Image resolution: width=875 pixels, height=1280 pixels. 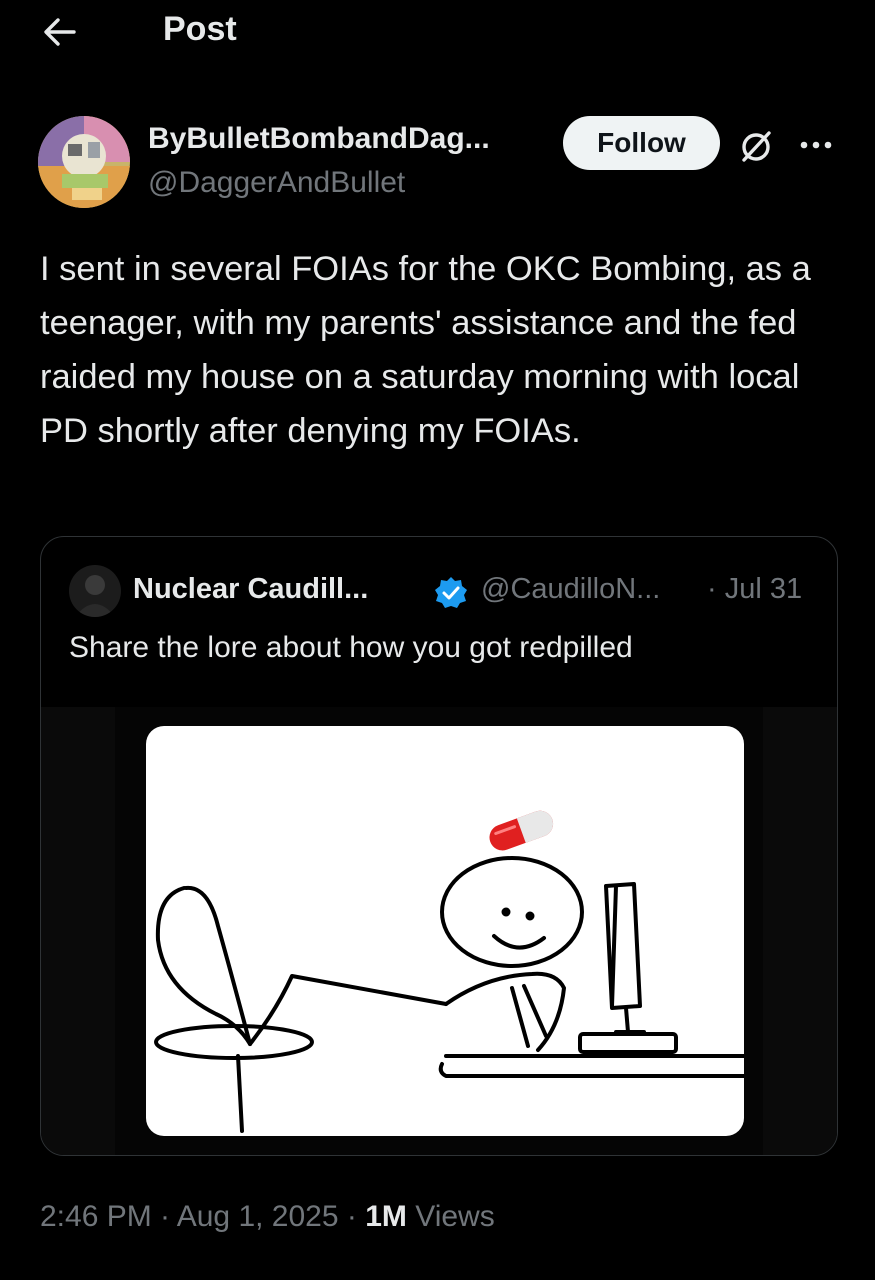 I want to click on more-horizontal-icon, so click(x=816, y=145).